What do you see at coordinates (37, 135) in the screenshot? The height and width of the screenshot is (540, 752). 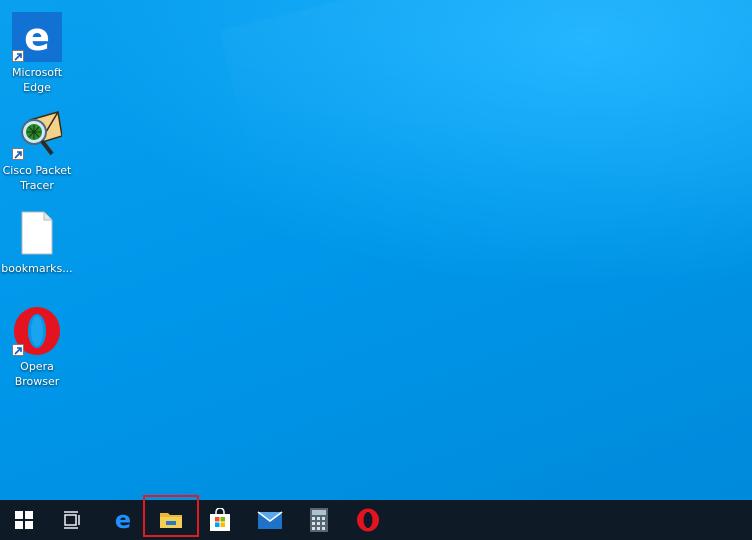 I see `packet-tracer-icon` at bounding box center [37, 135].